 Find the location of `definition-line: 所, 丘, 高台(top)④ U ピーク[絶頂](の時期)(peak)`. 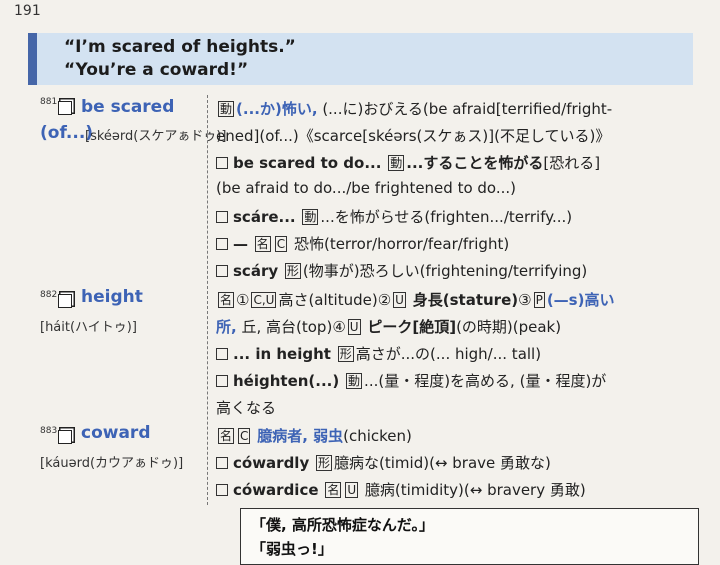

definition-line: 所, 丘, 高台(top)④ U ピーク[絶頂](の時期)(peak) is located at coordinates (389, 327).